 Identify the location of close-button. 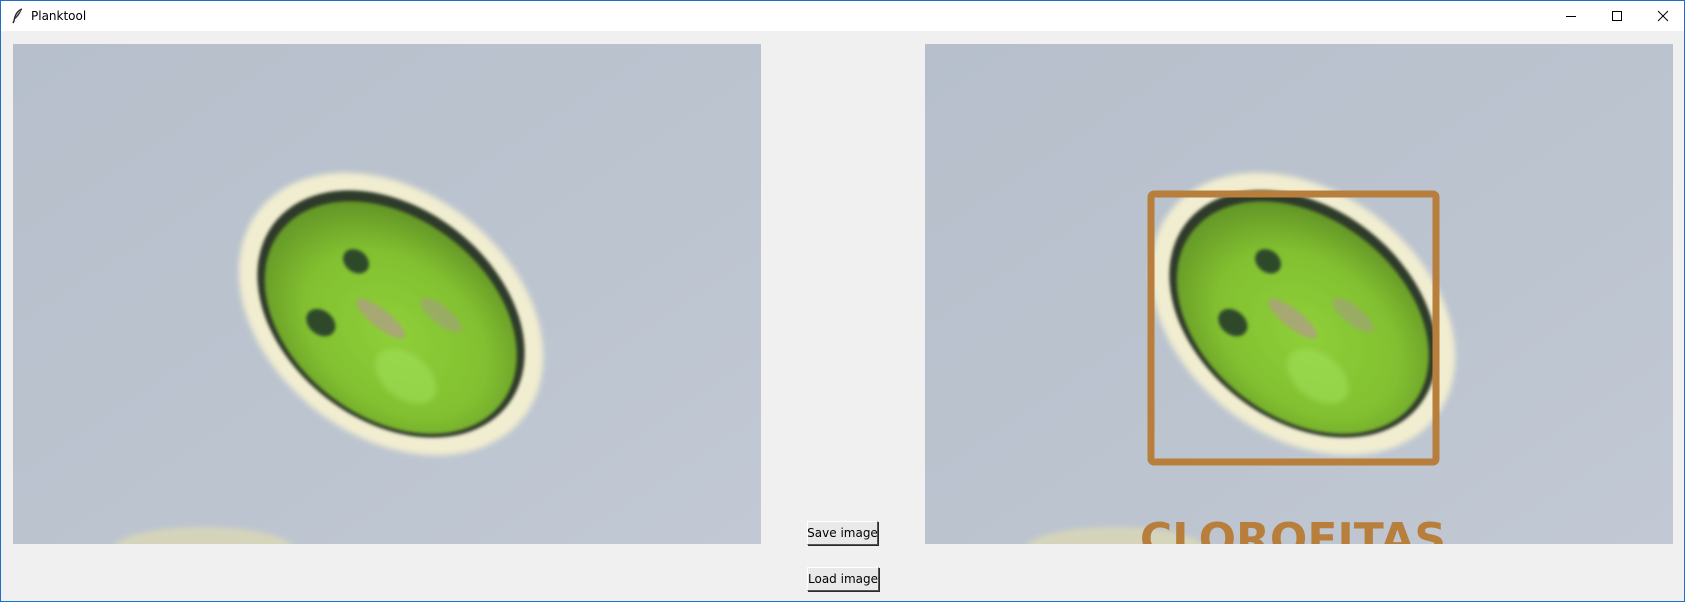
(1662, 16).